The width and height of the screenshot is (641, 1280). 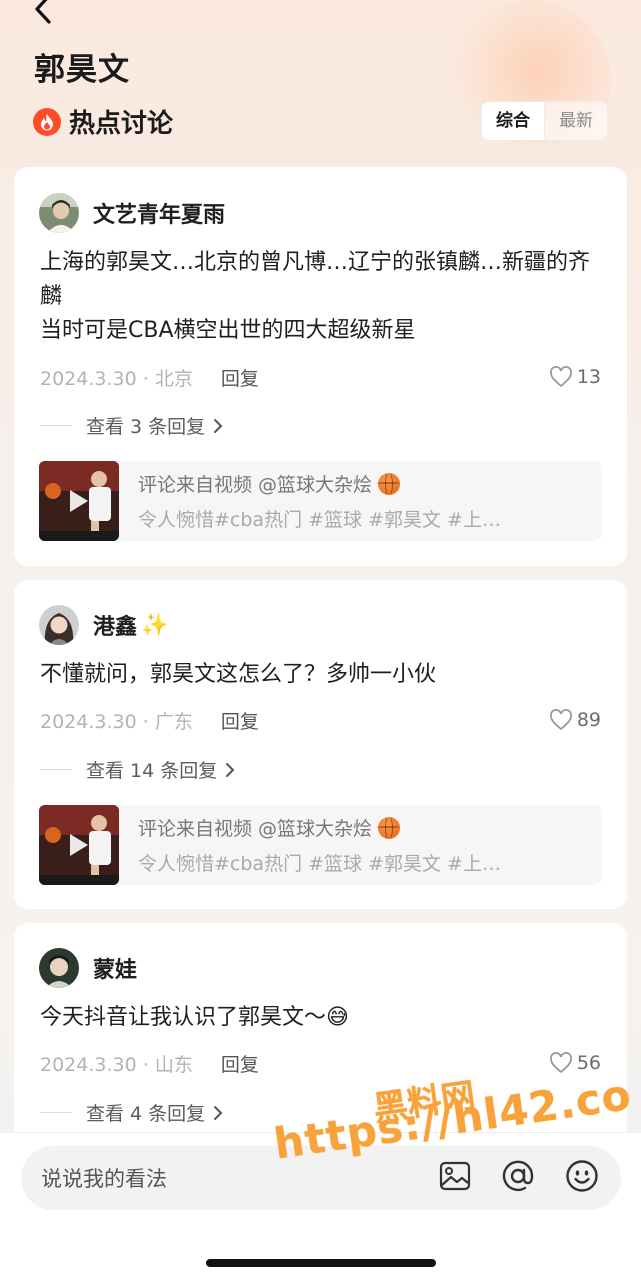 I want to click on view-replies-label: 查看 3 条回复, so click(x=146, y=427).